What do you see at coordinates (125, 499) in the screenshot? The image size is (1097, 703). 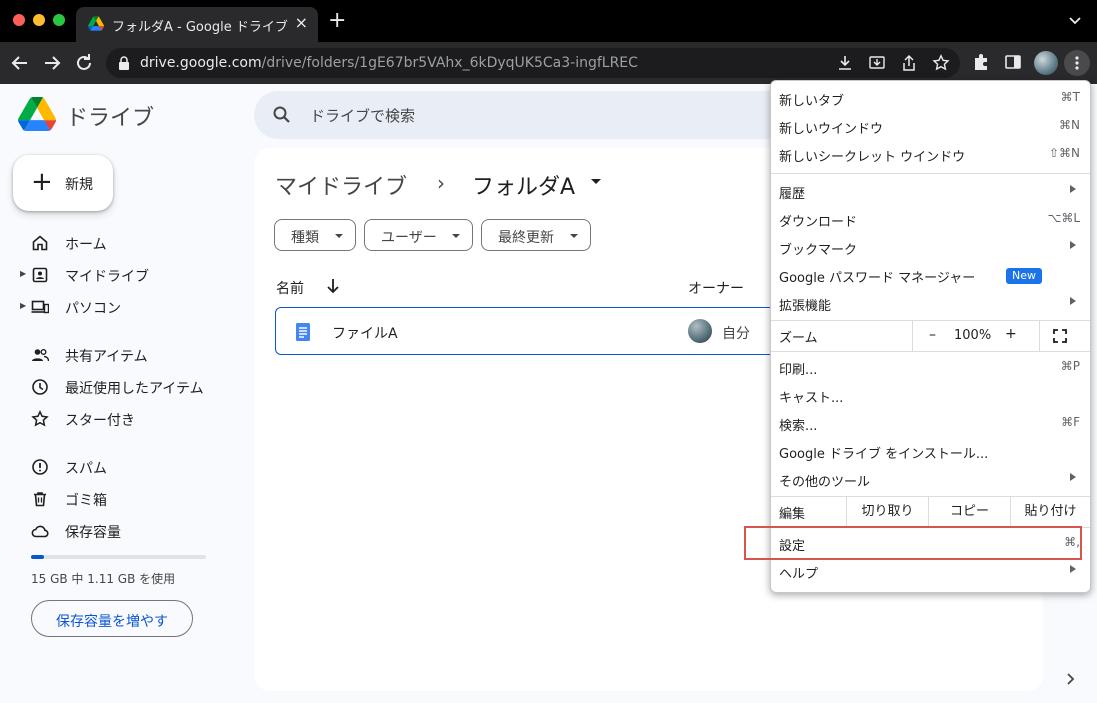 I see `sidebar-item-trash: ゴミ箱` at bounding box center [125, 499].